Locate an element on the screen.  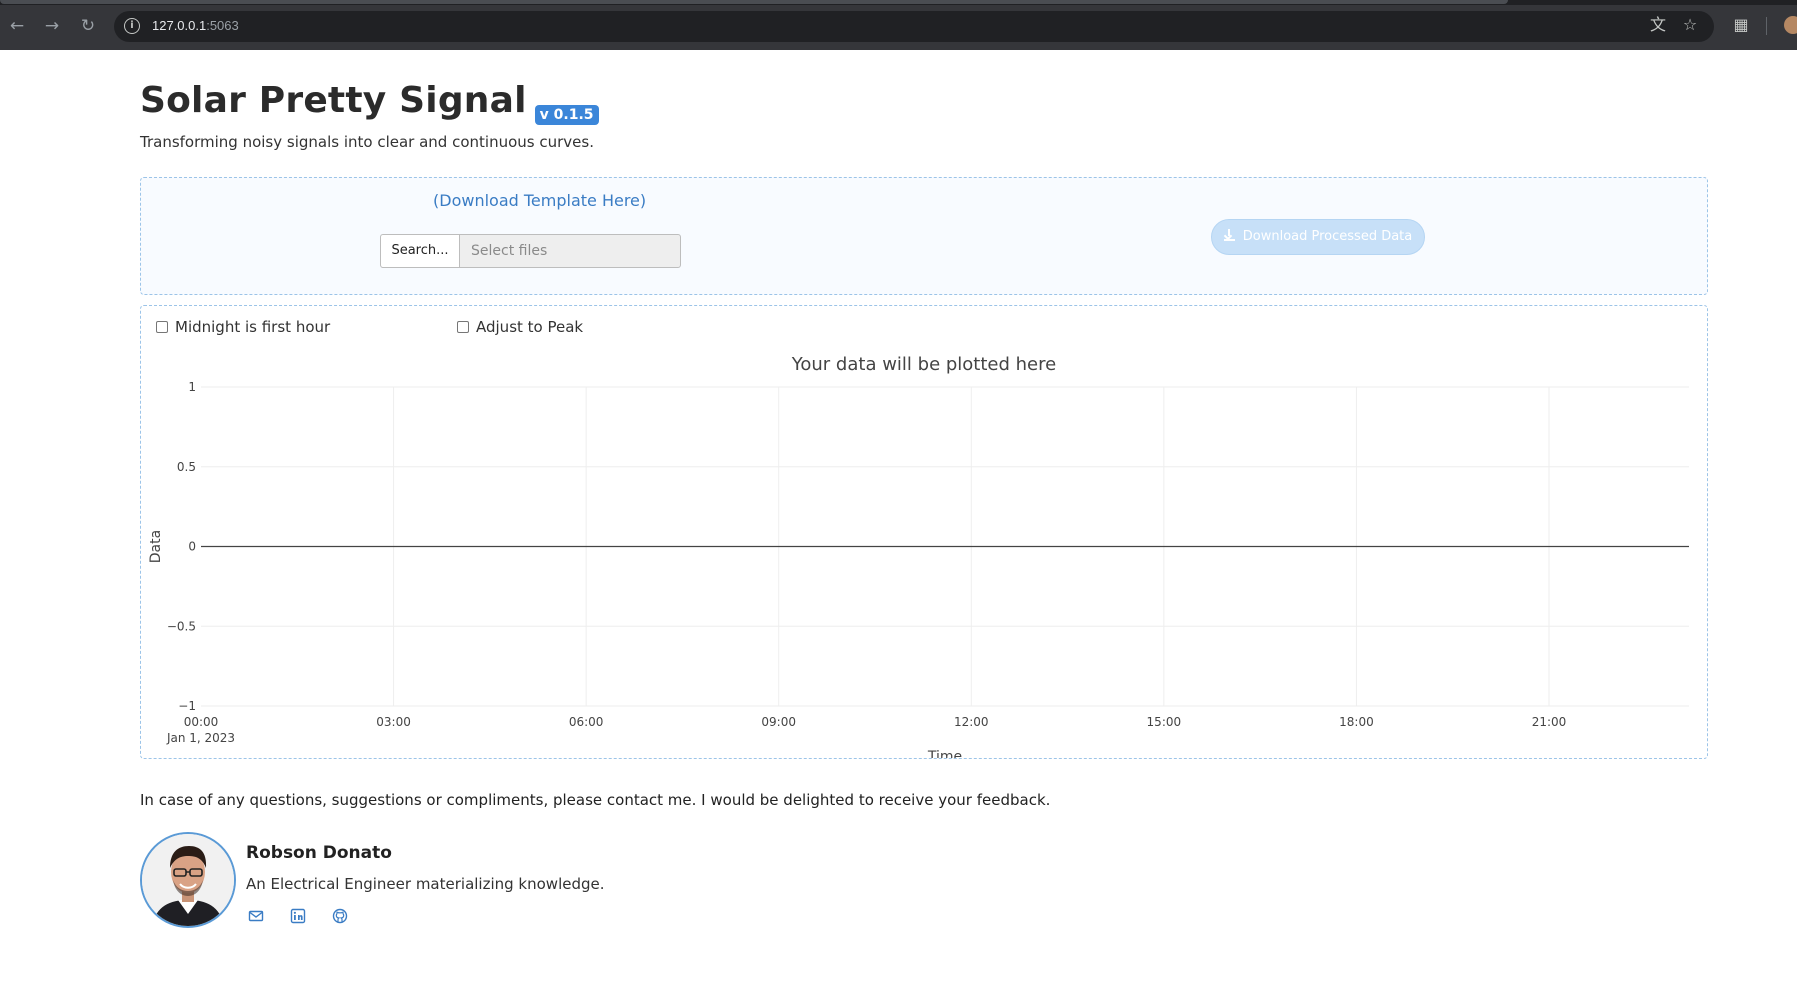
page-title: Solar Pretty Signal is located at coordinates (333, 100).